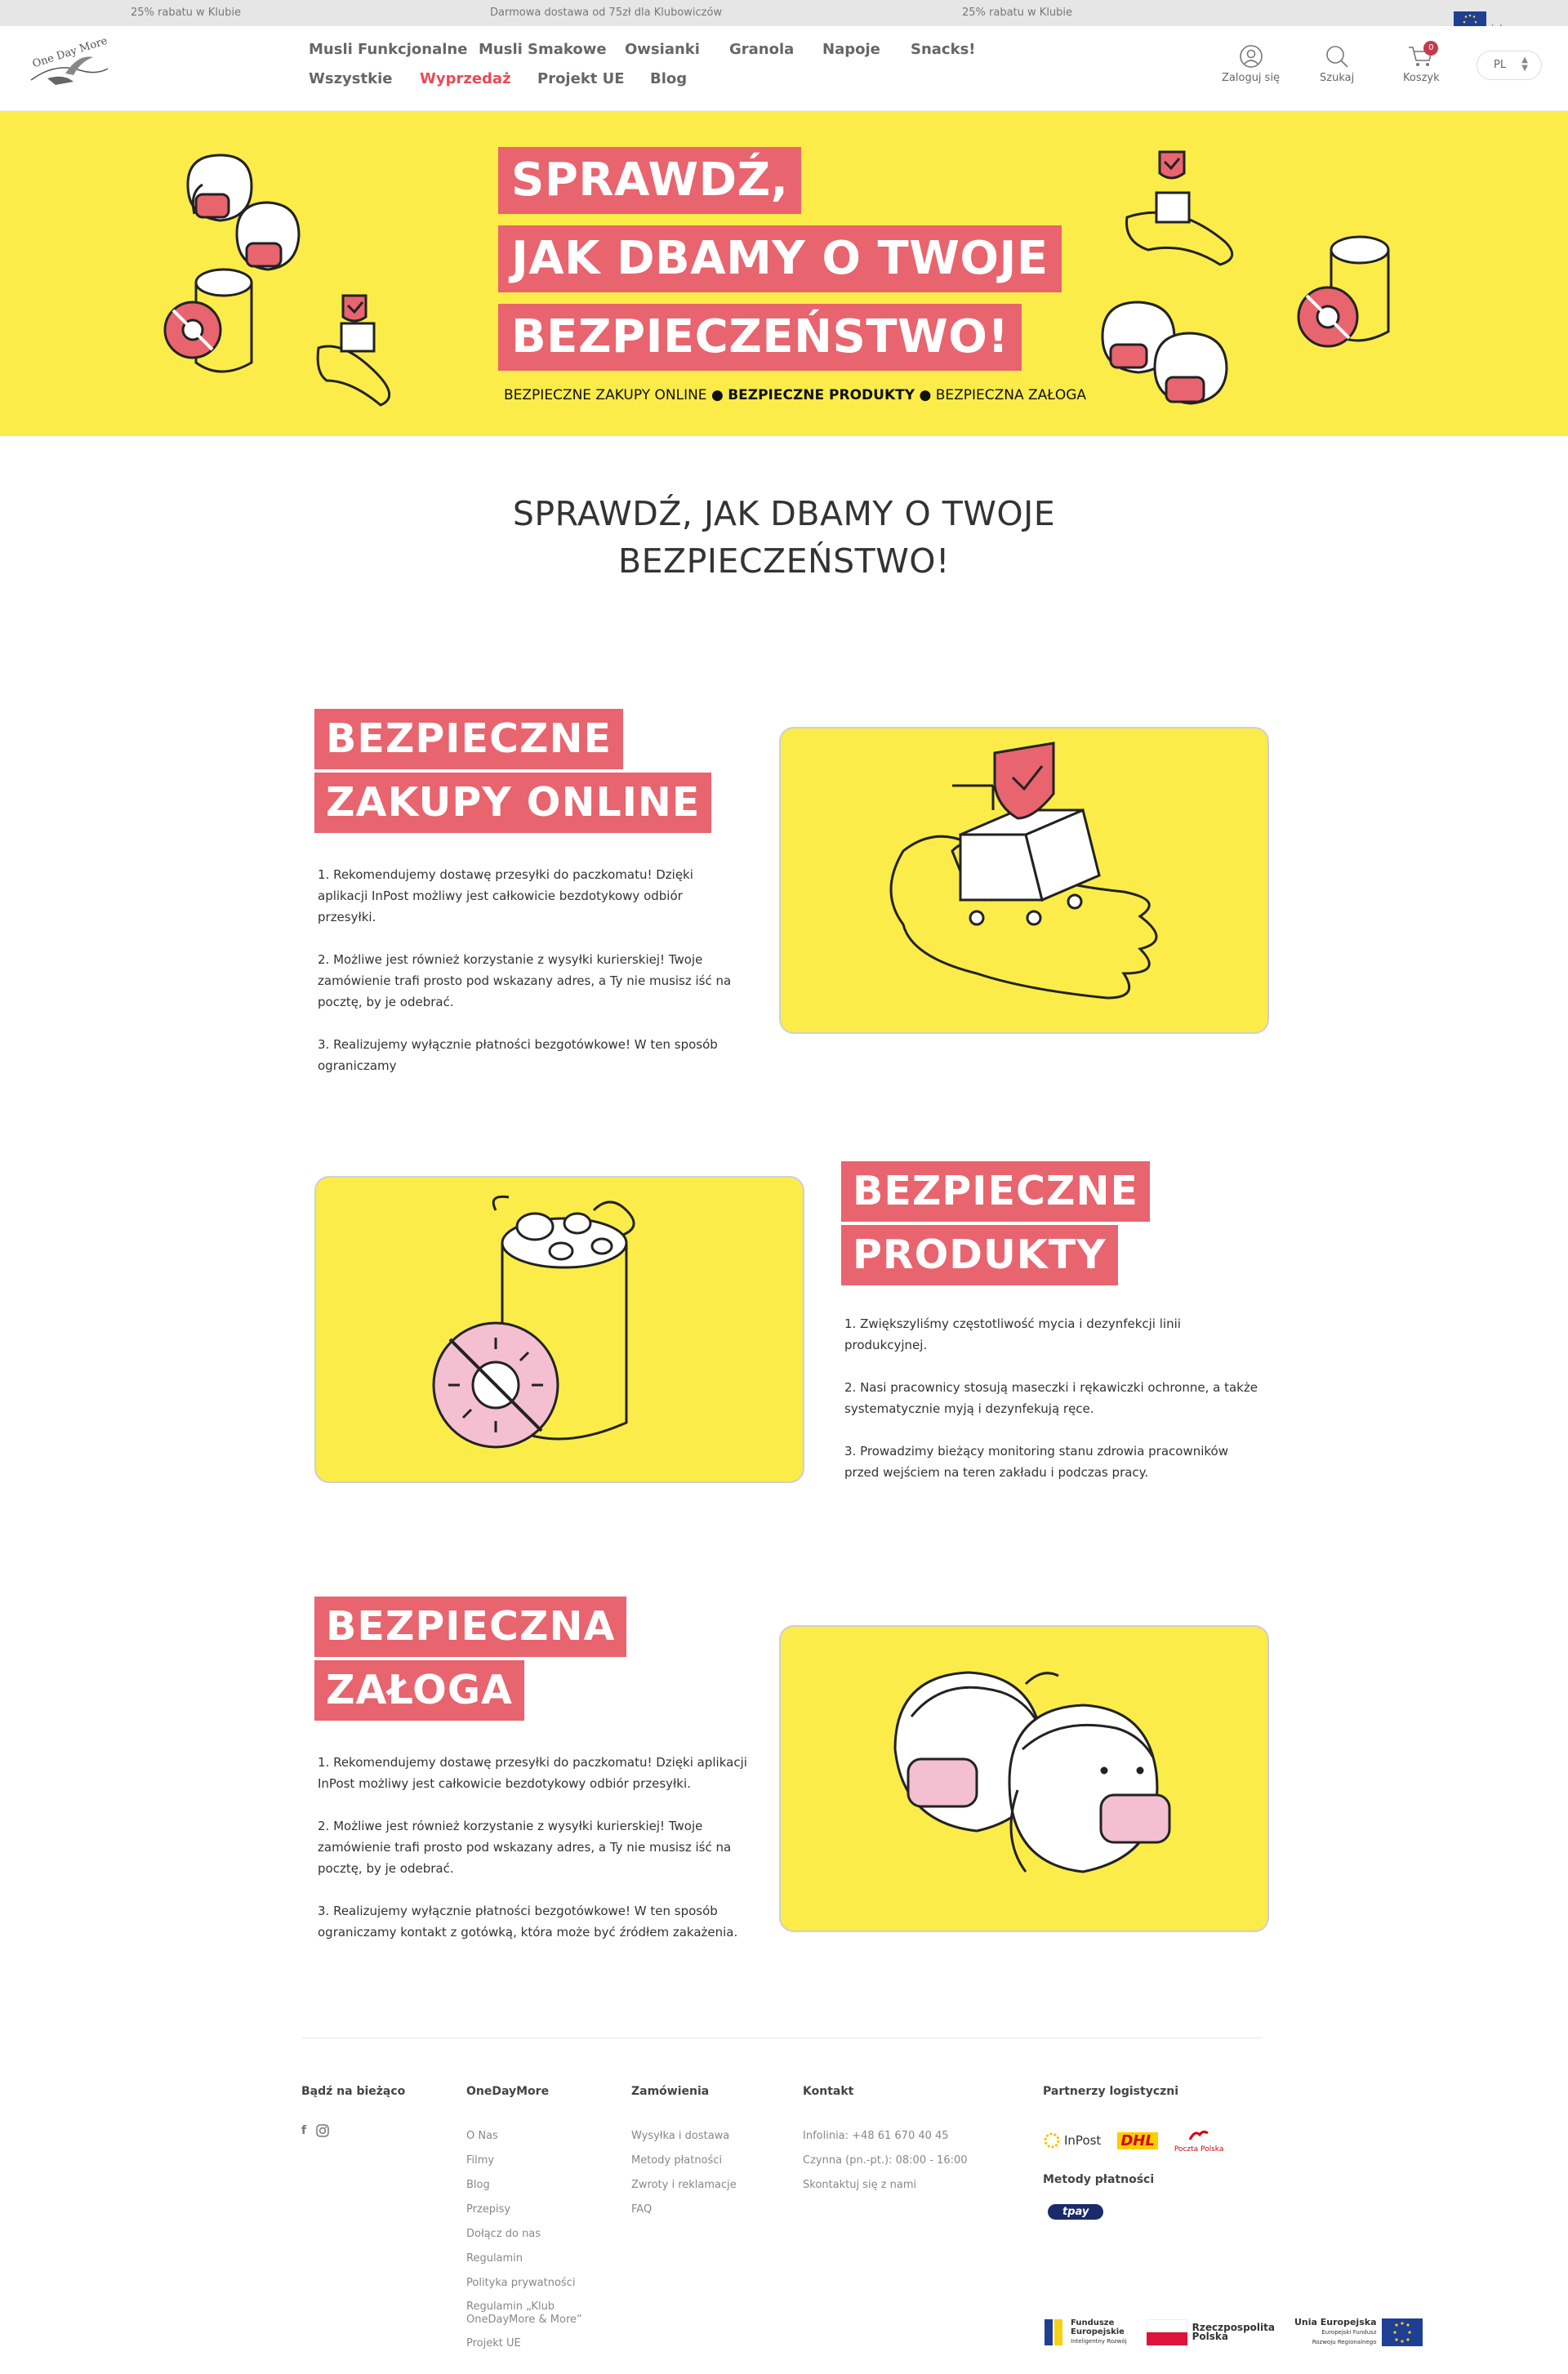 This screenshot has height=2374, width=1568. What do you see at coordinates (1509, 65) in the screenshot?
I see `language-select: PL ▲ ▼` at bounding box center [1509, 65].